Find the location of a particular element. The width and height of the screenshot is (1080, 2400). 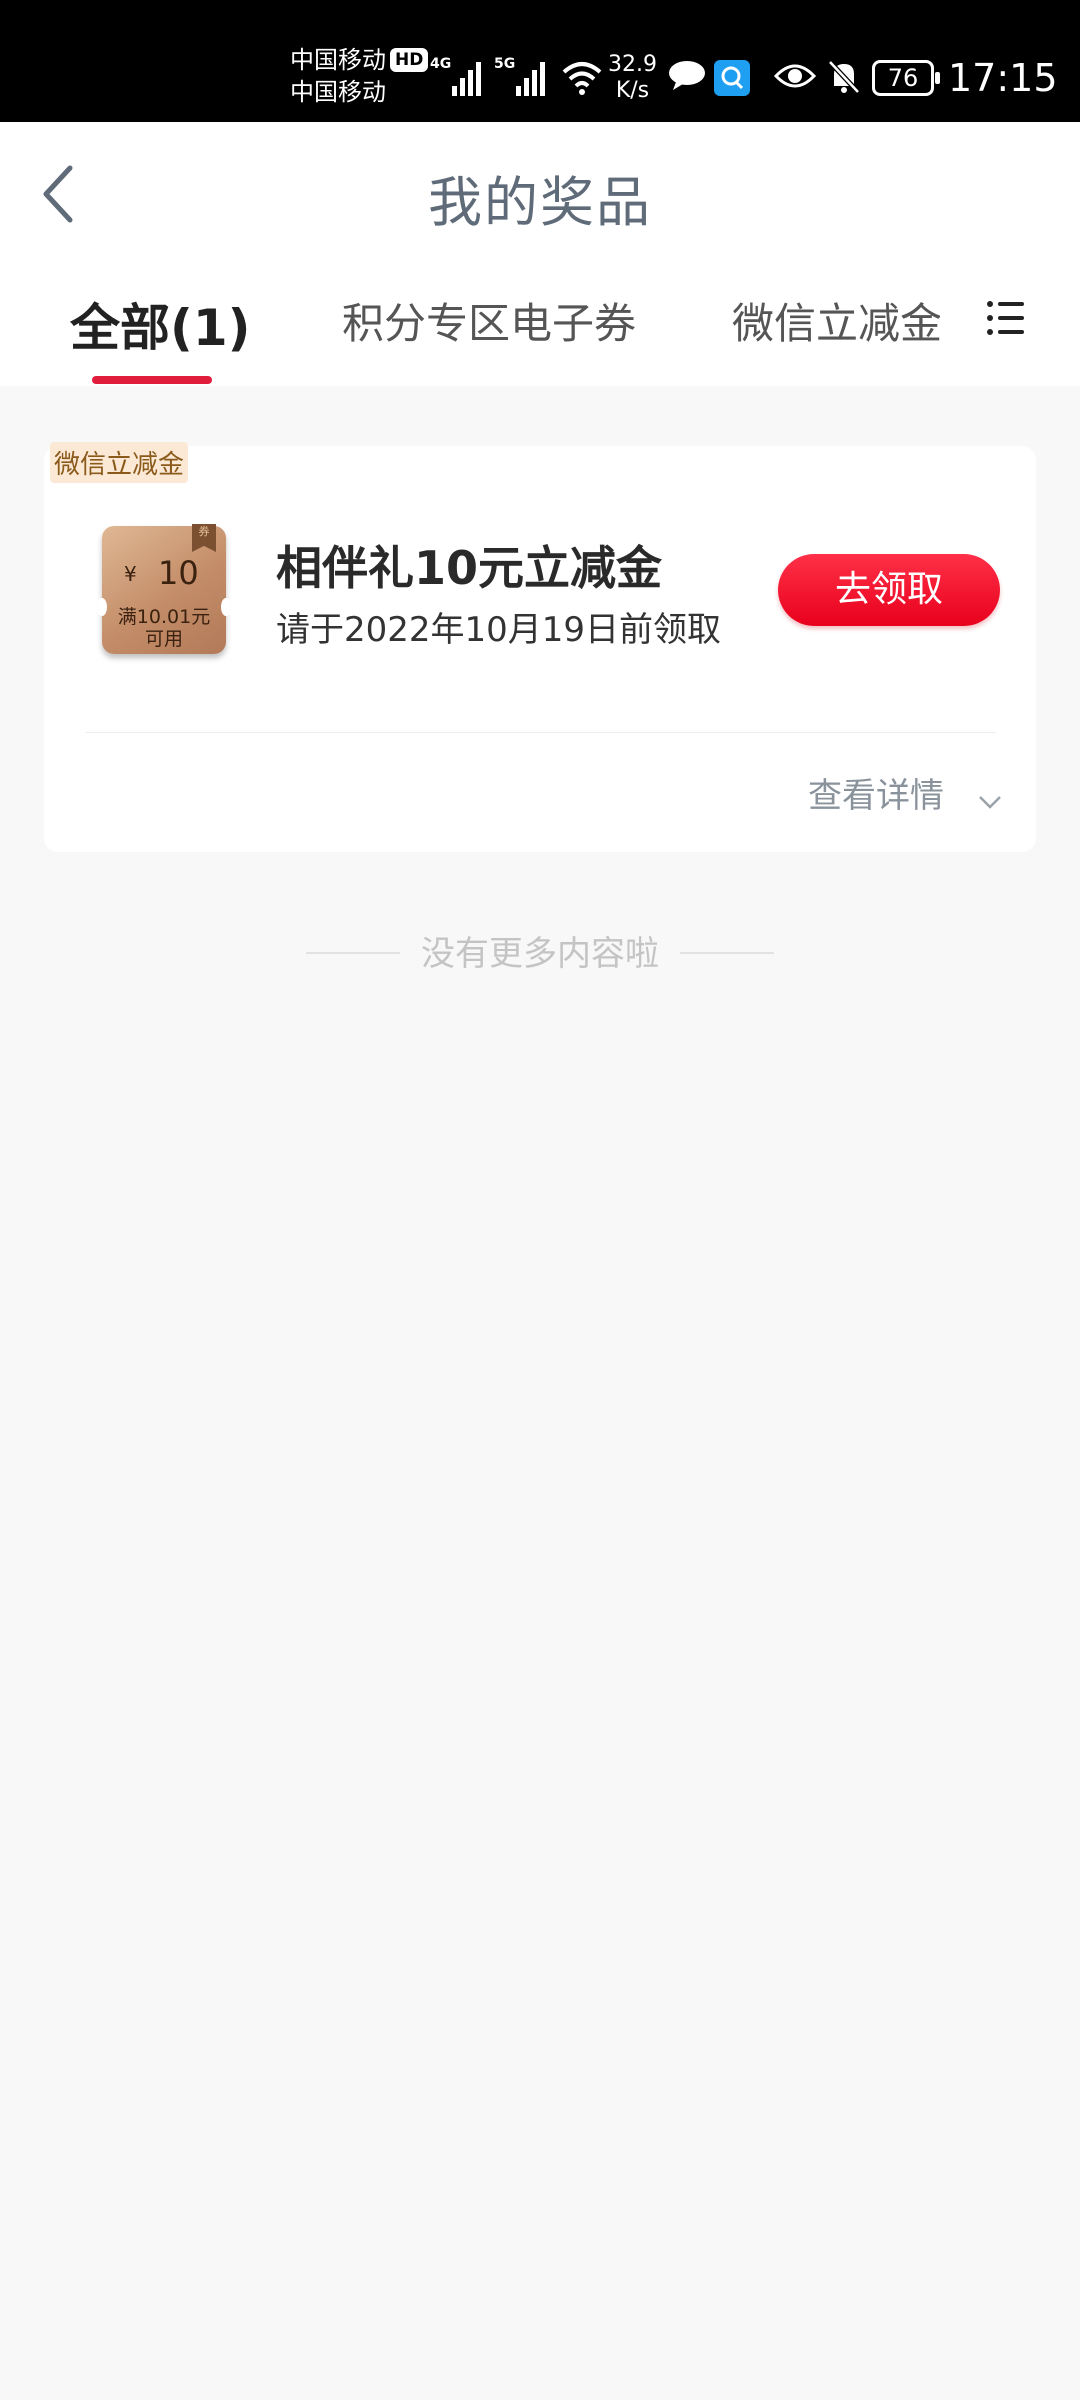

tab-points-coupons: 积分专区电子券 is located at coordinates (489, 320).